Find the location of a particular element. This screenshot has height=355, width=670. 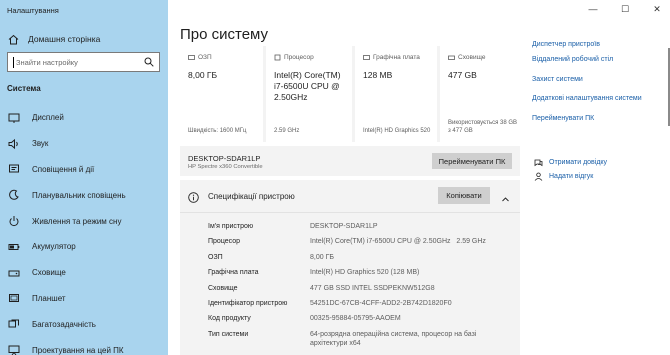

card-value: Intel(R) Core(TM) i7-6500U CPU @ 2.50GHz is located at coordinates (307, 86).